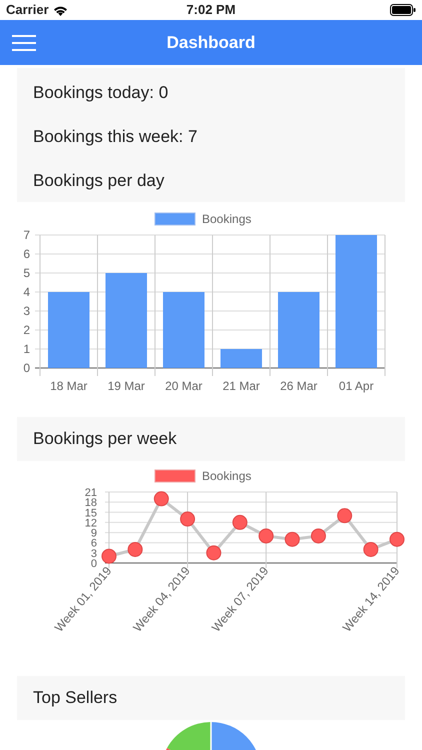  I want to click on wifi-icon, so click(60, 10).